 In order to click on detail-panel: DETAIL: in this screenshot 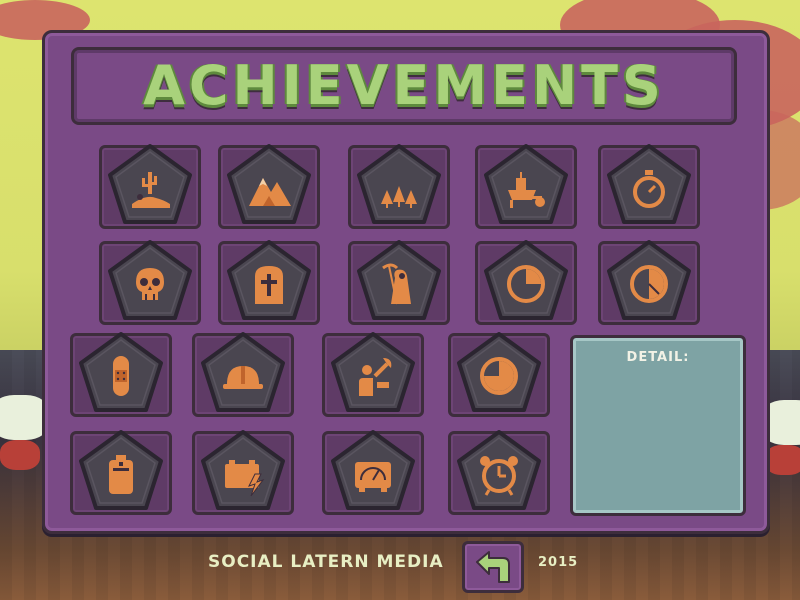, I will do `click(658, 425)`.